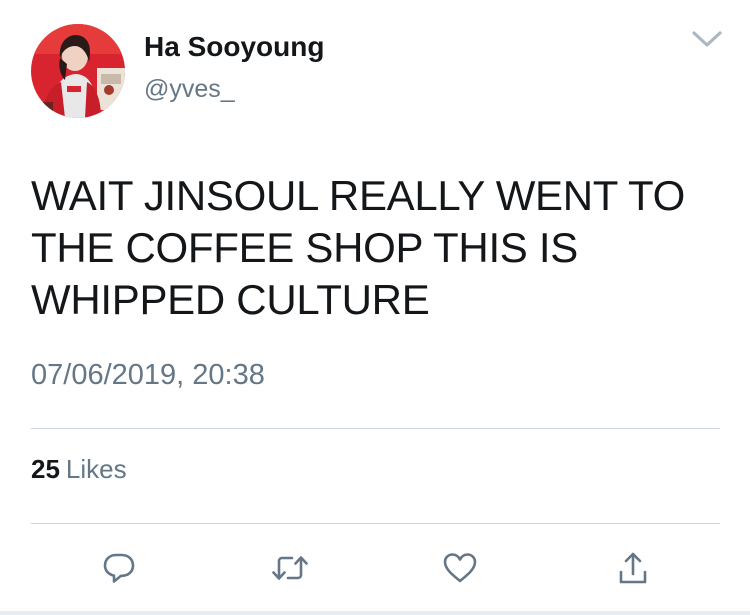  I want to click on likes-stat: 25 Likes, so click(79, 469).